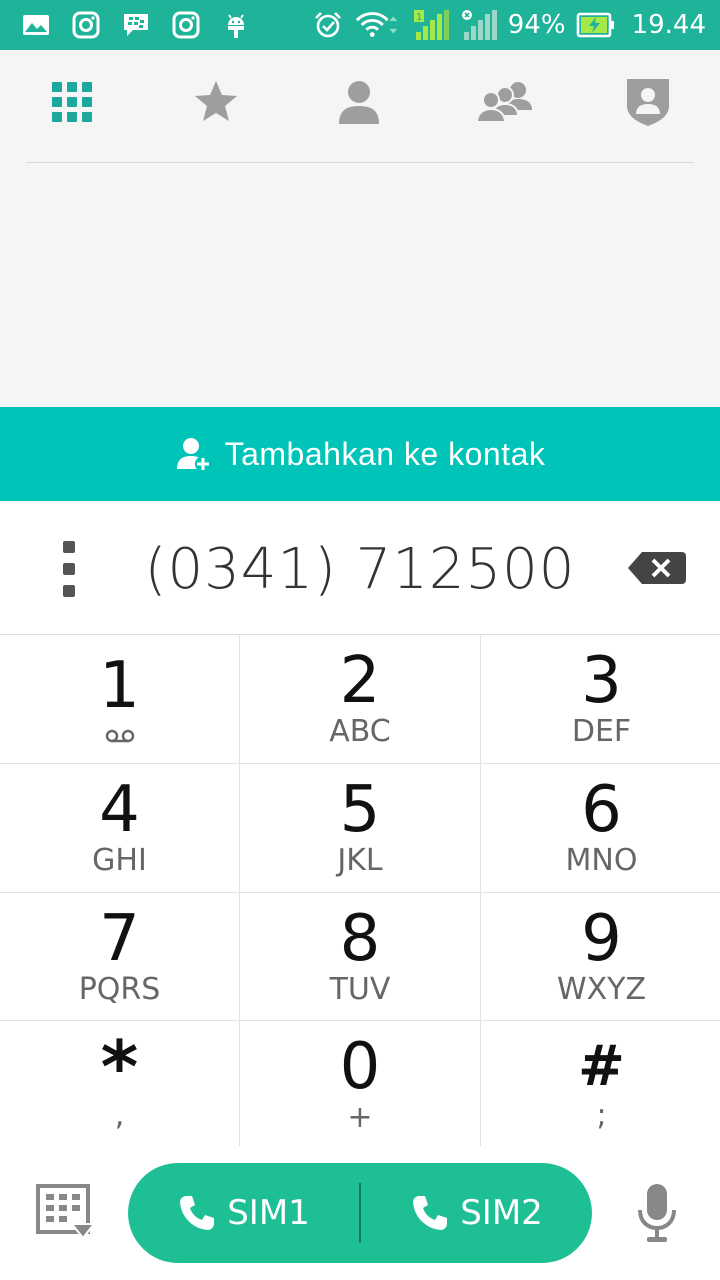  I want to click on call-sim2-button: SIM2, so click(476, 1213).